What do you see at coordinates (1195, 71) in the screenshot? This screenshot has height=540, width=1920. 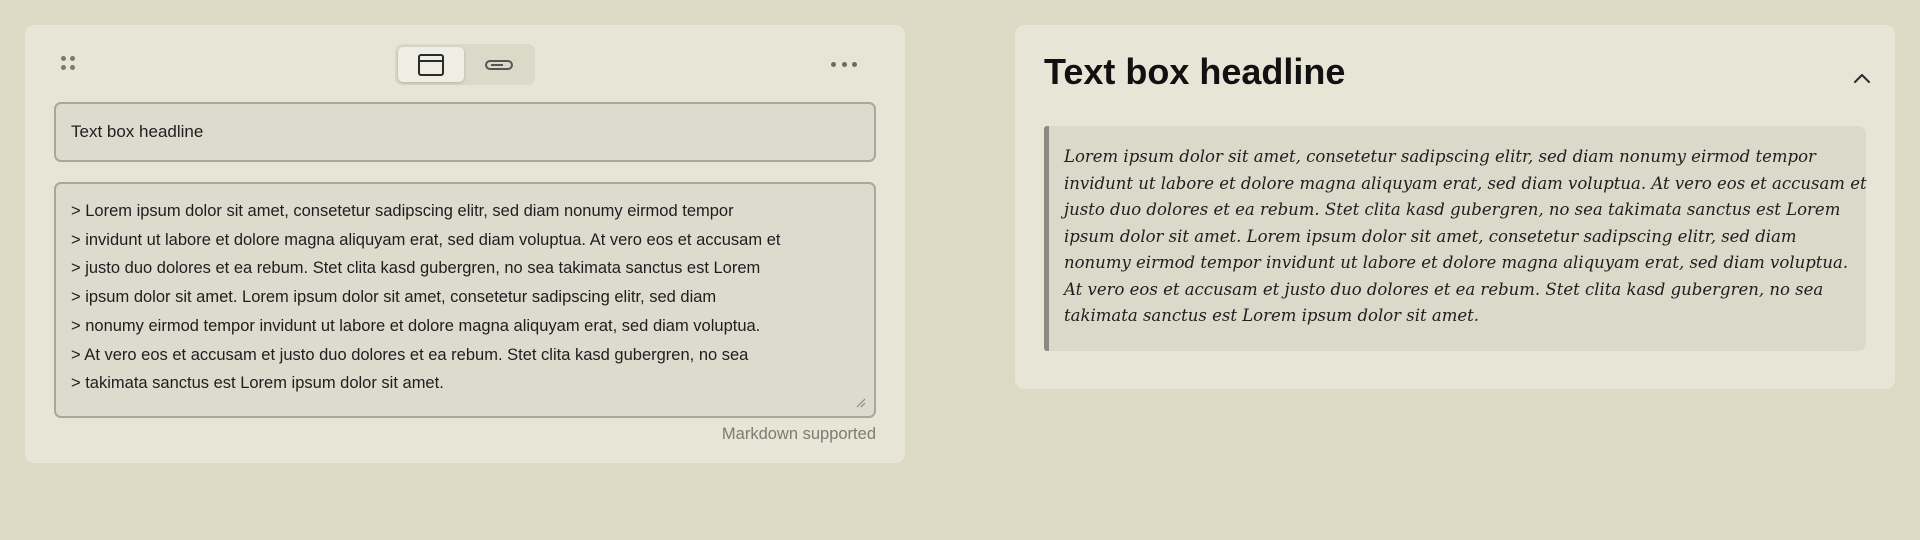 I see `preview-title: Text box headline` at bounding box center [1195, 71].